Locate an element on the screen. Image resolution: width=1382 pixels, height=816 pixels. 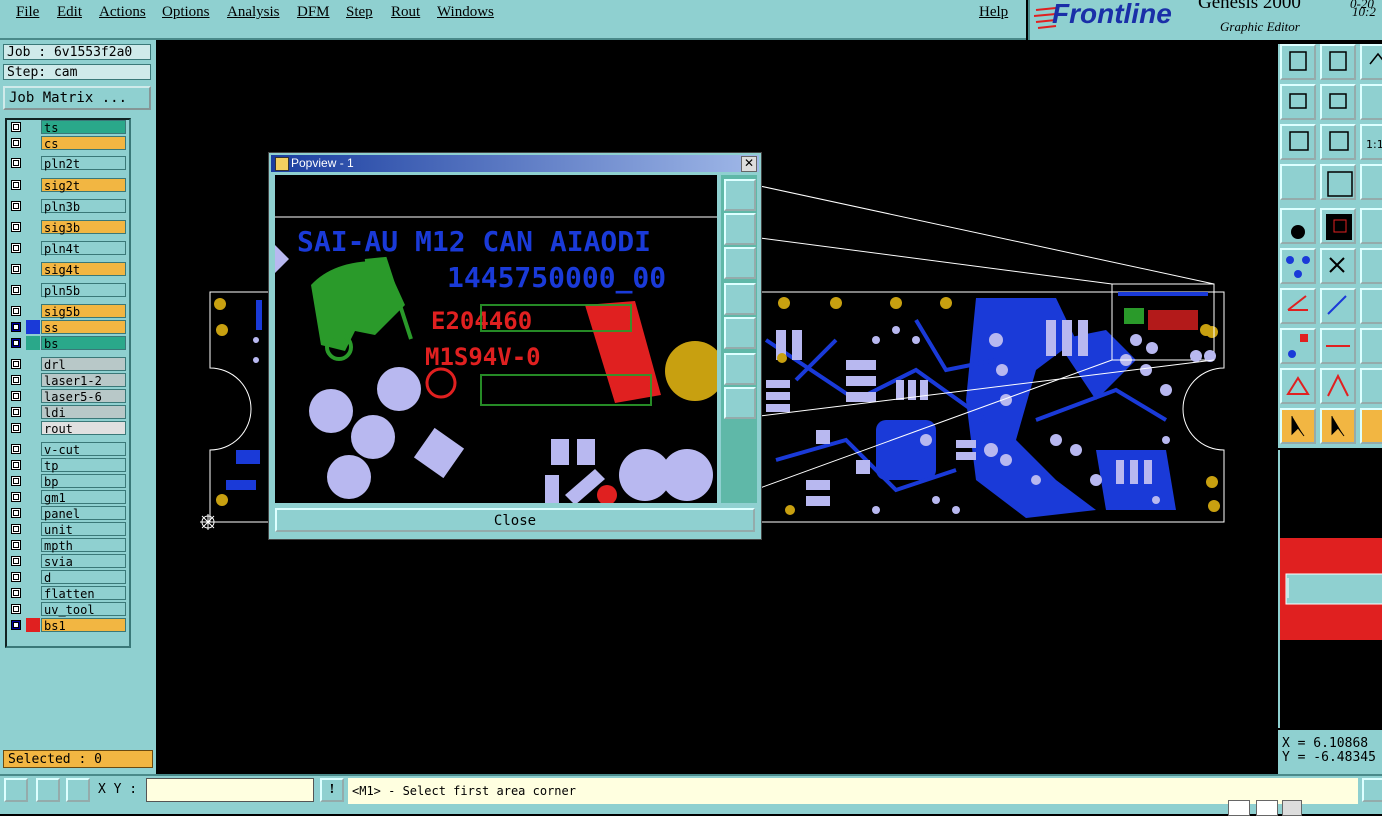
layer-row: laser5-6 is located at coordinates (68, 396).